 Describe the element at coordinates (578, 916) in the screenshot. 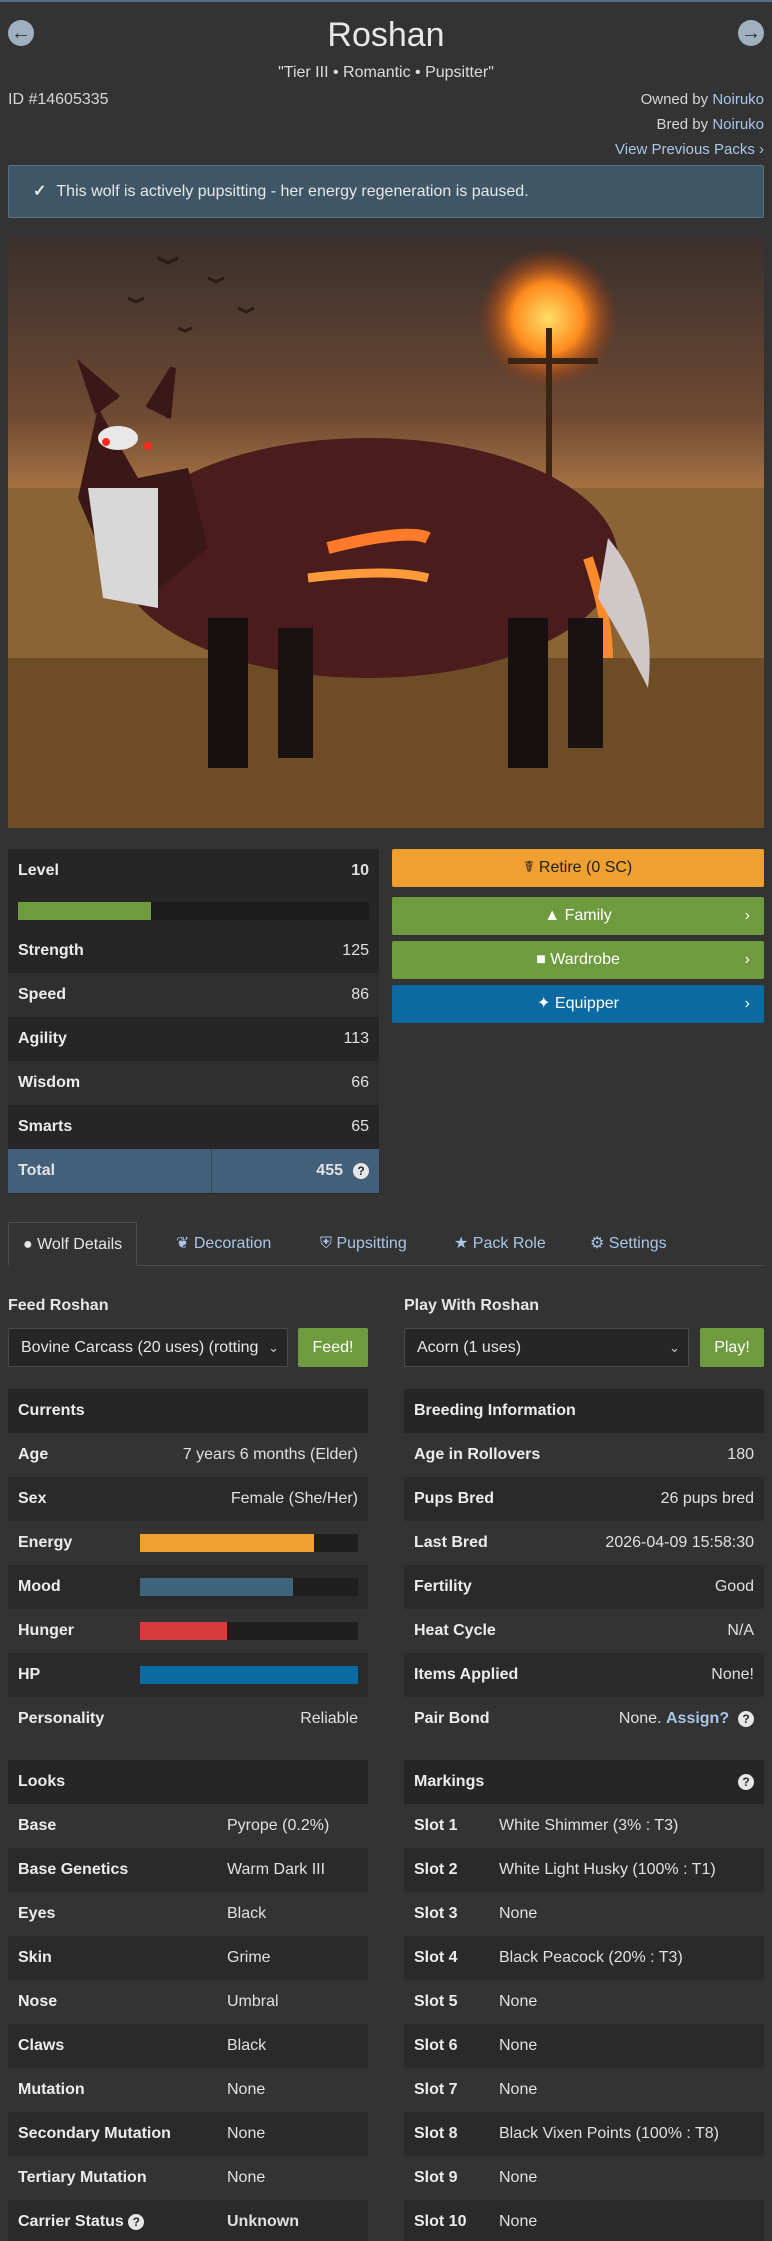

I see `family-button: ▲ Family ›` at that location.